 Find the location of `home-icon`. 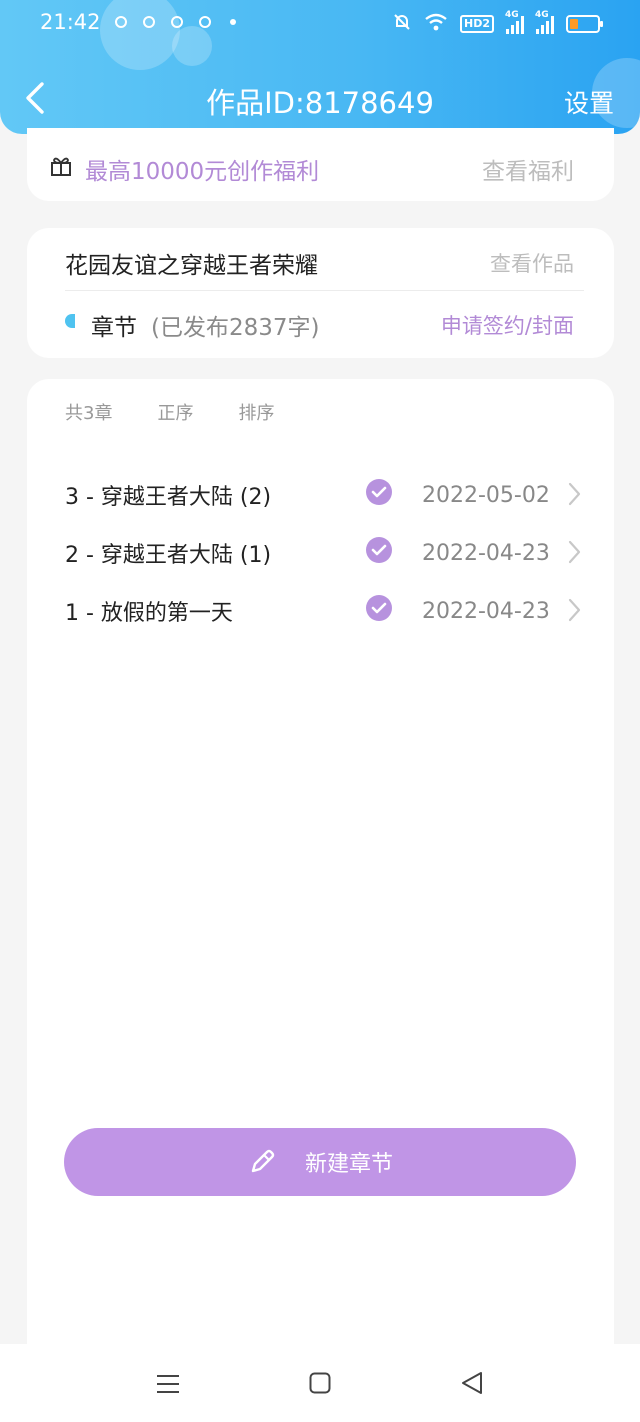

home-icon is located at coordinates (320, 1383).